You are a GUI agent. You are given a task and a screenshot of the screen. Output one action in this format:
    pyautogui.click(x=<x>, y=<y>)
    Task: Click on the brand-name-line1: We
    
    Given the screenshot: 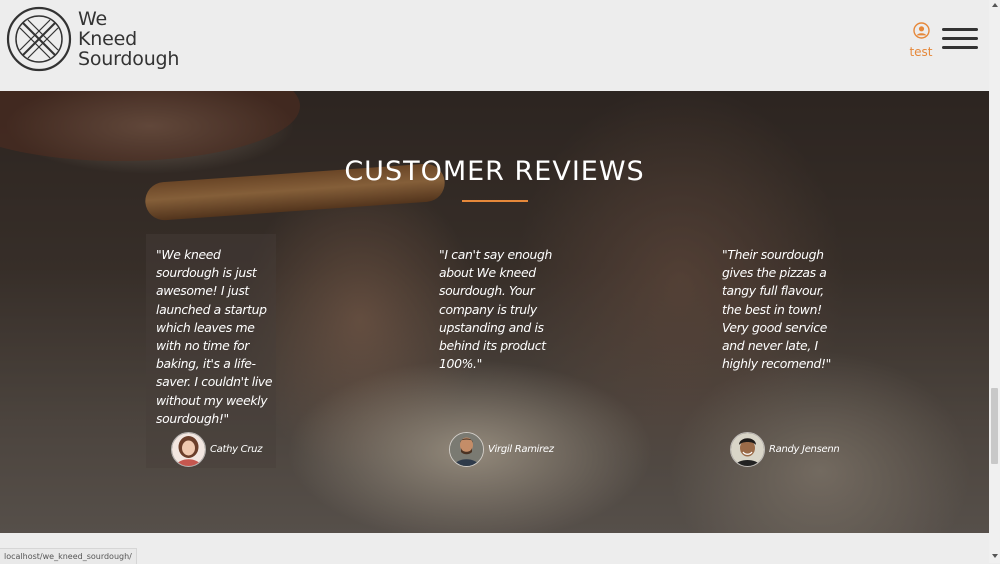 What is the action you would take?
    pyautogui.click(x=92, y=19)
    